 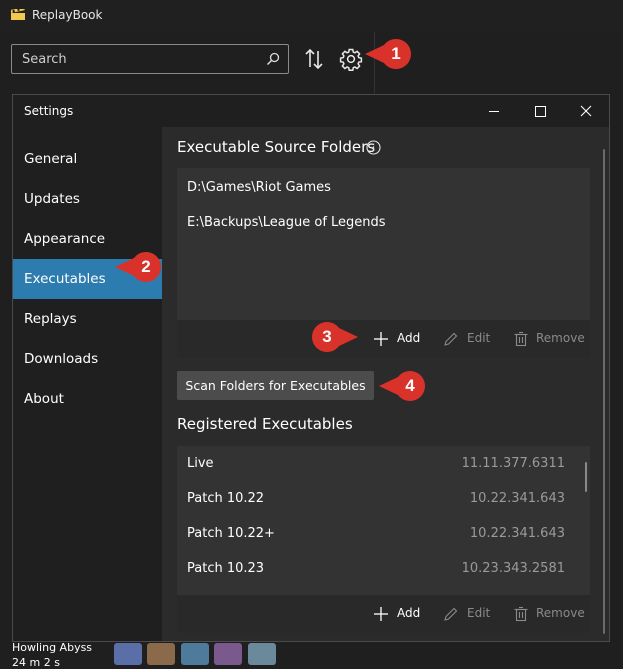 I want to click on source-folders-title: Executable Source Folders, so click(x=276, y=147).